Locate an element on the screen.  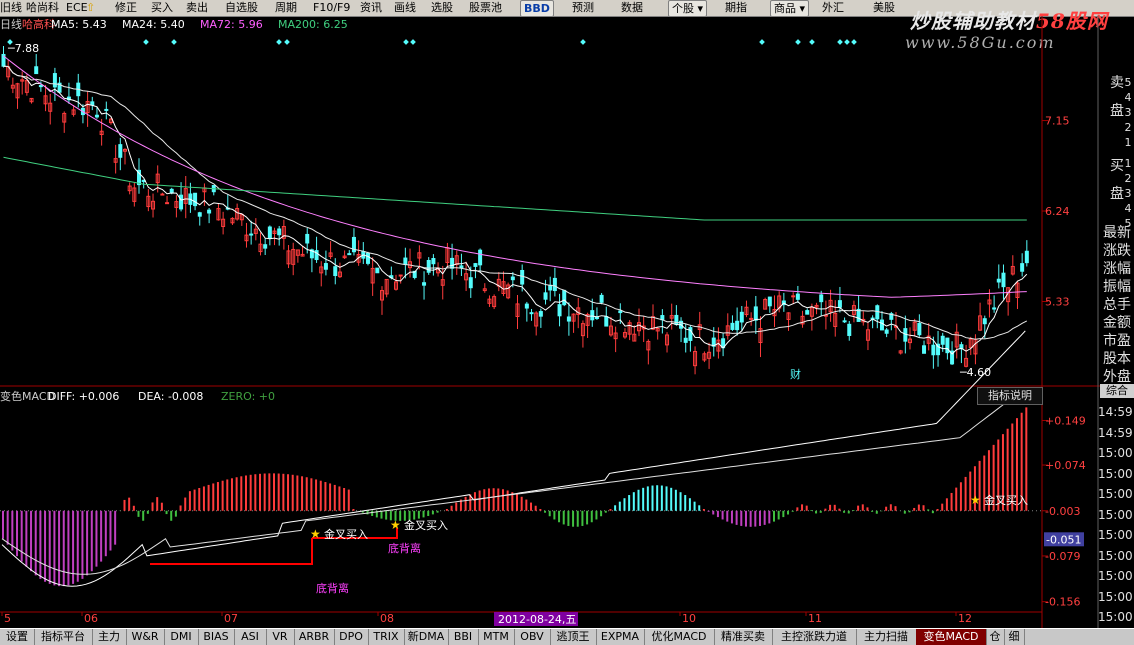
ma-legend-2: MA5: 5.43 is located at coordinates (79, 24).